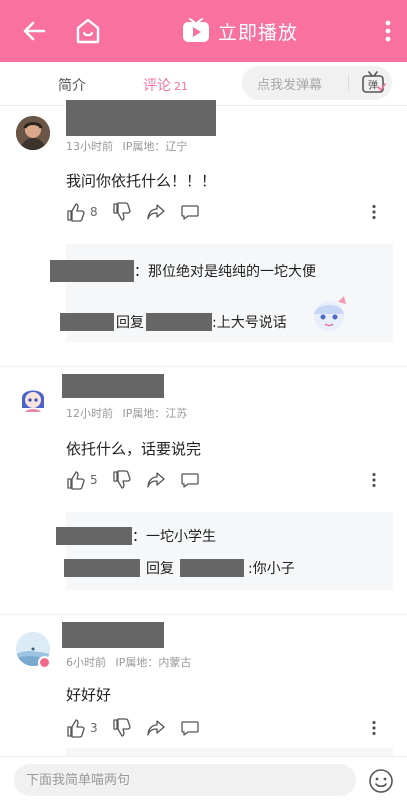 The image size is (407, 800). I want to click on anime-avatar-icon, so click(33, 399).